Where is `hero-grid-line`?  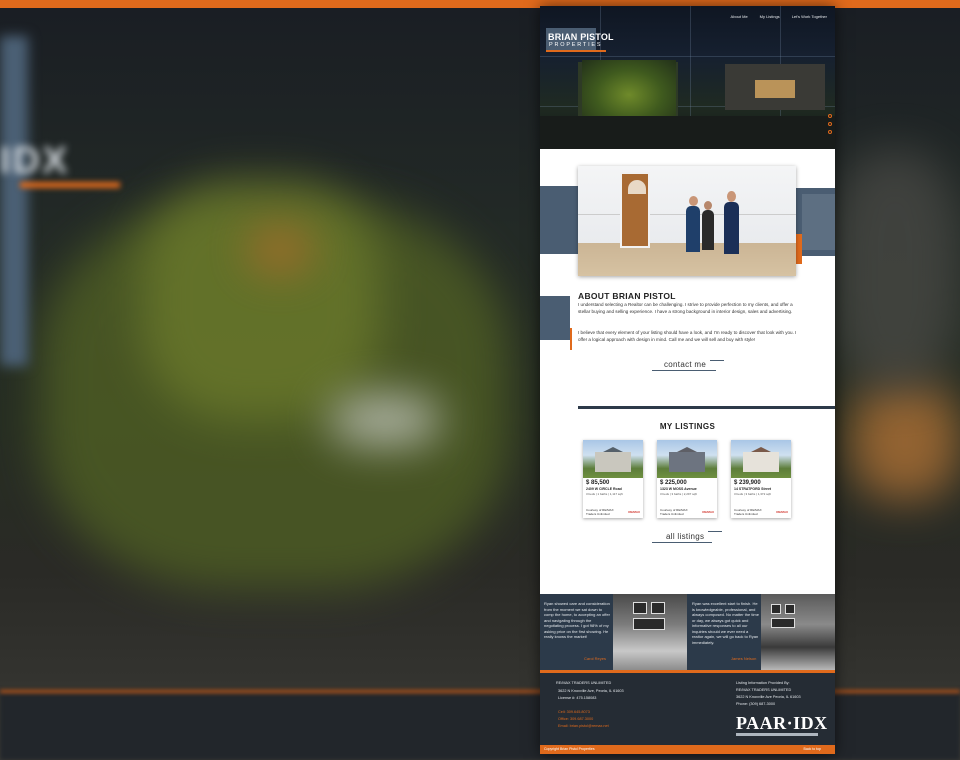 hero-grid-line is located at coordinates (687, 56).